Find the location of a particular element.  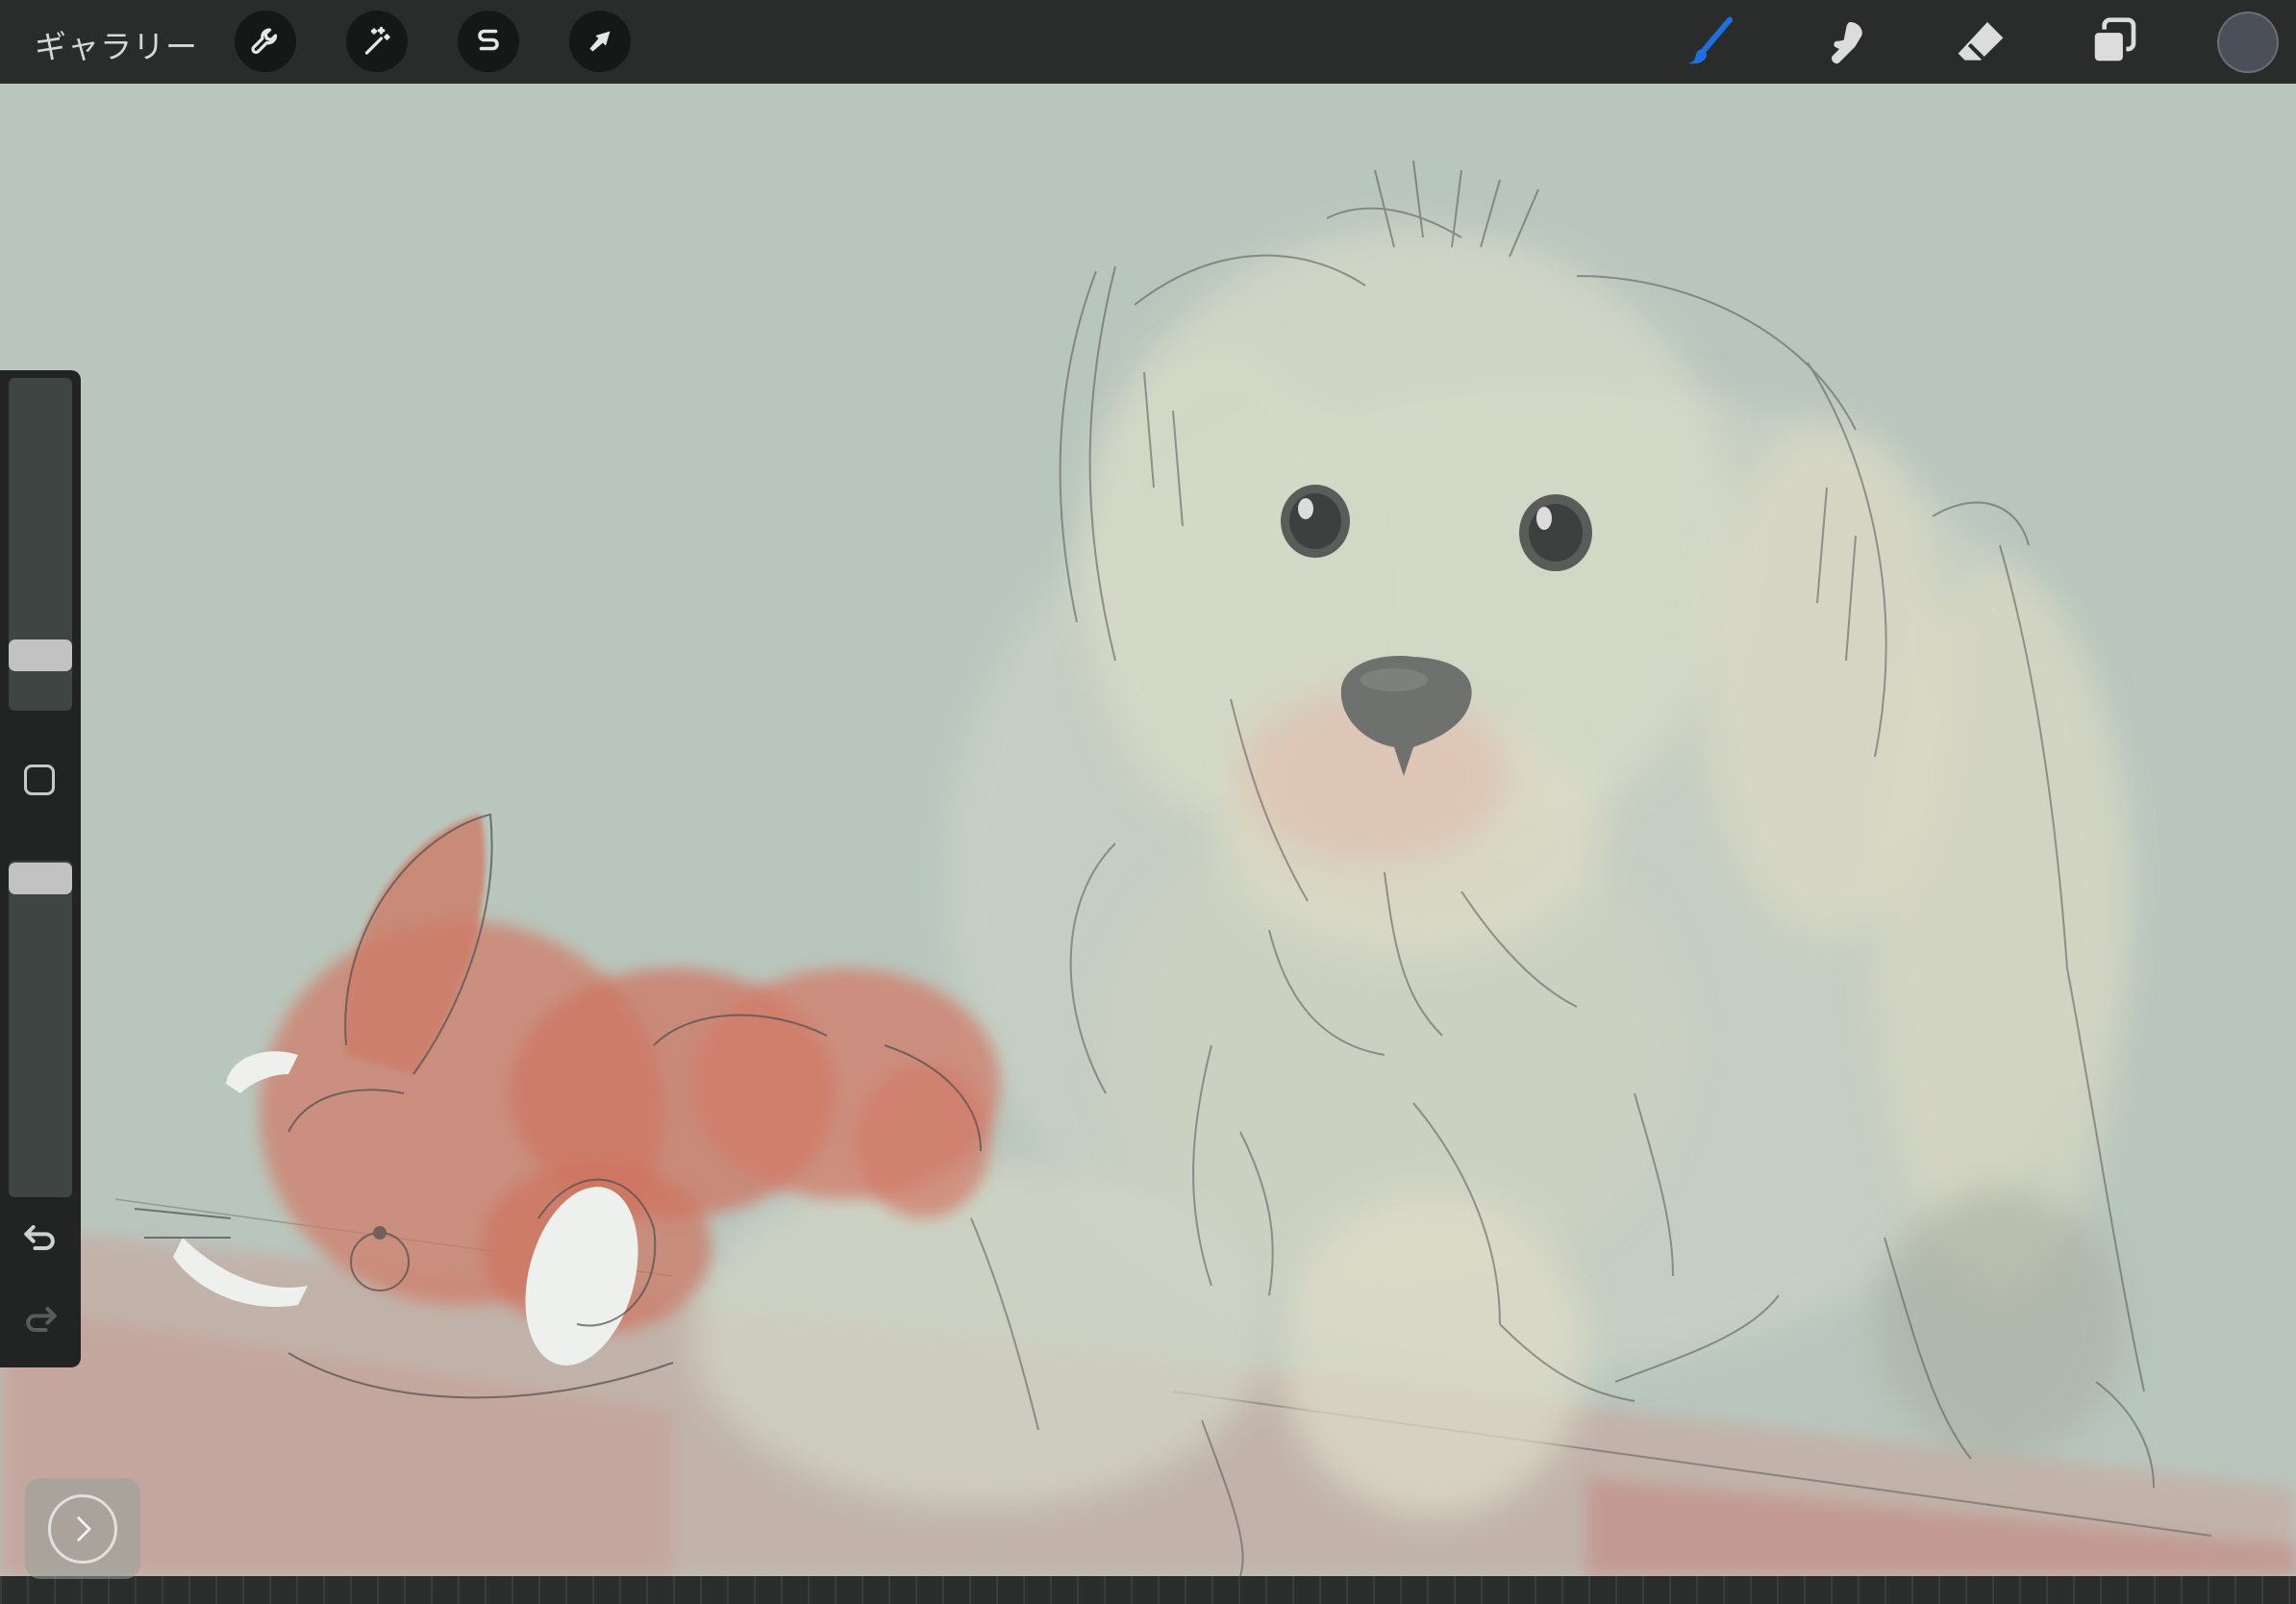

smudge-finger-icon is located at coordinates (1847, 43).